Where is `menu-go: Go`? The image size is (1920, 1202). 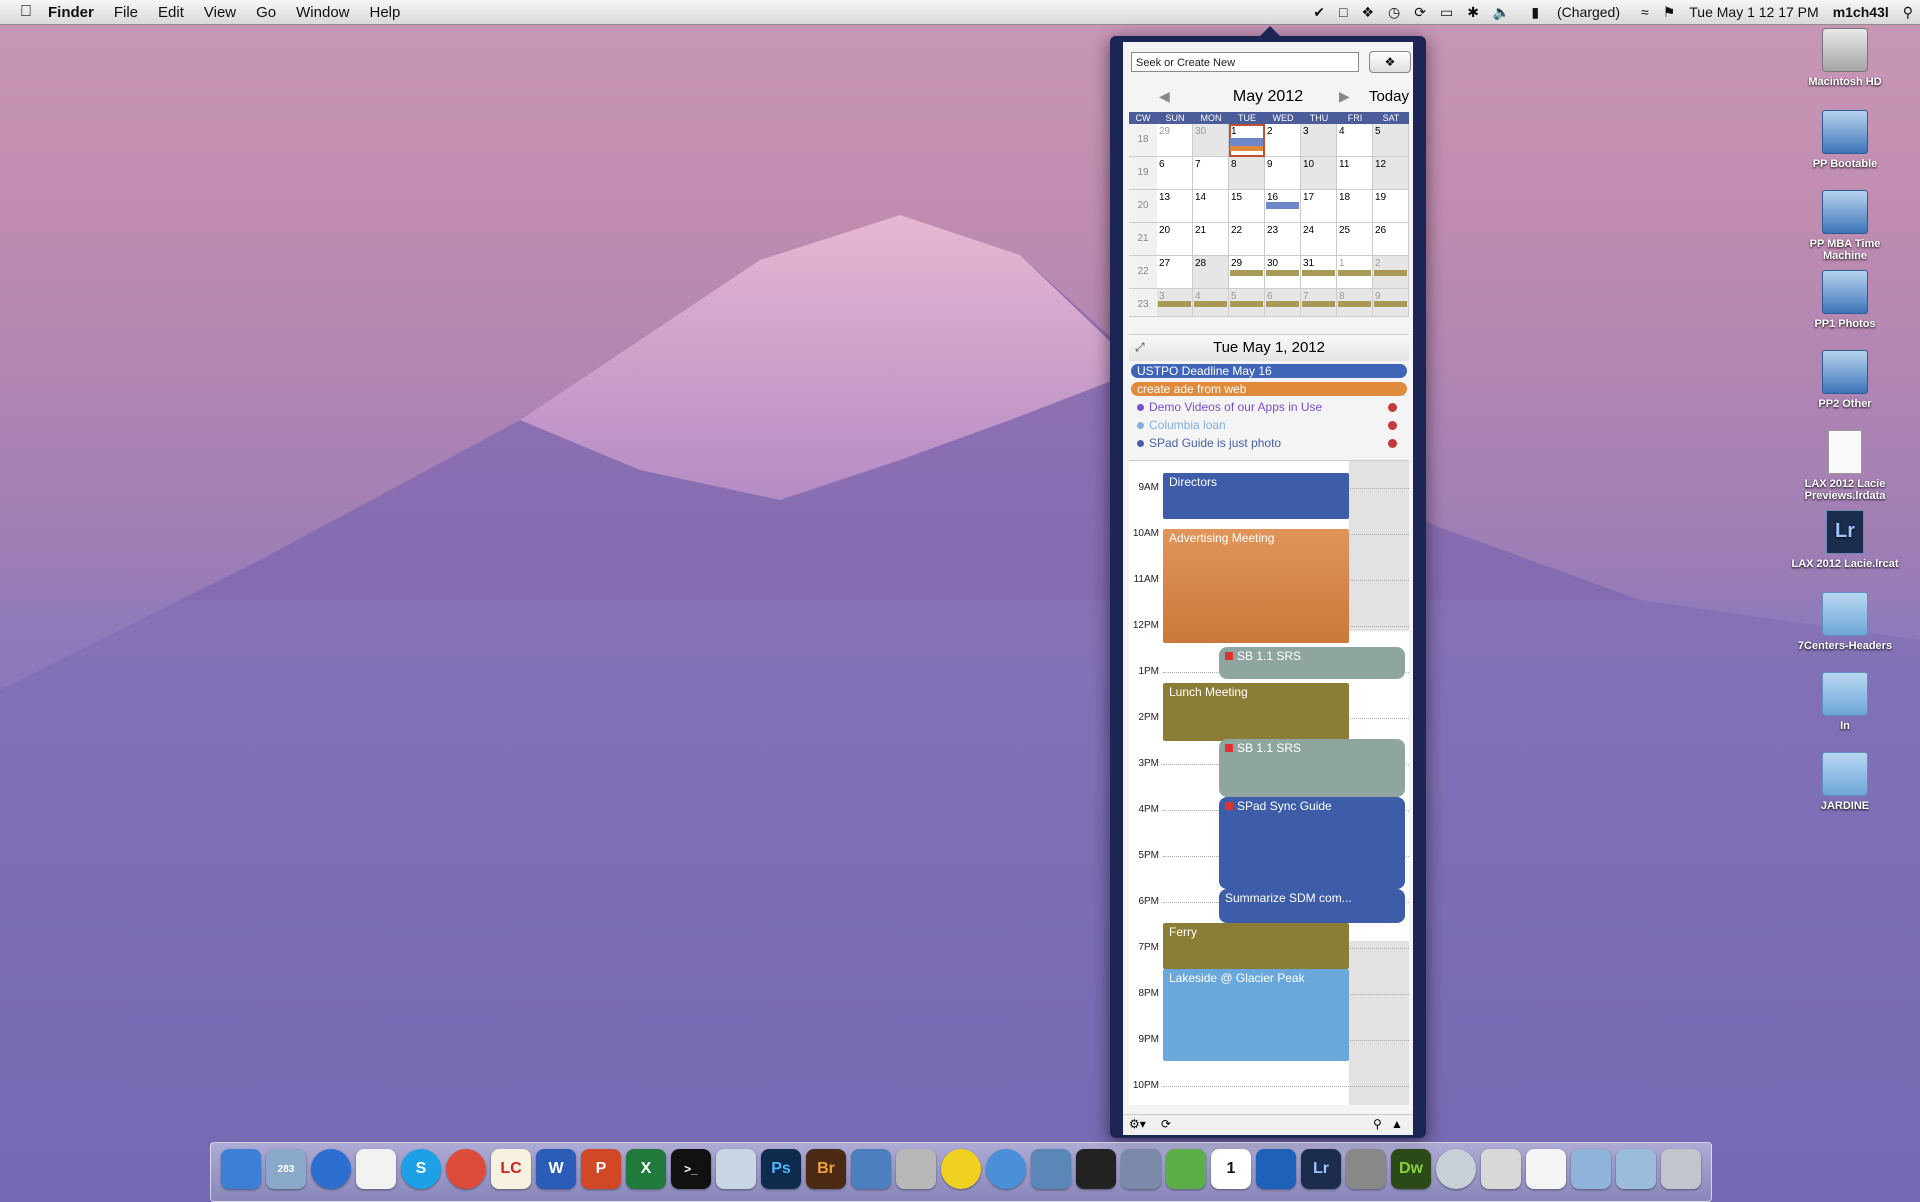 menu-go: Go is located at coordinates (266, 12).